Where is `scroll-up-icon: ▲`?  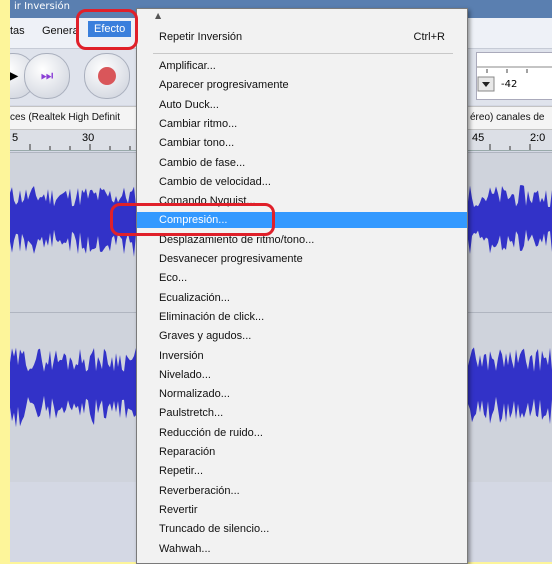 scroll-up-icon: ▲ is located at coordinates (158, 15).